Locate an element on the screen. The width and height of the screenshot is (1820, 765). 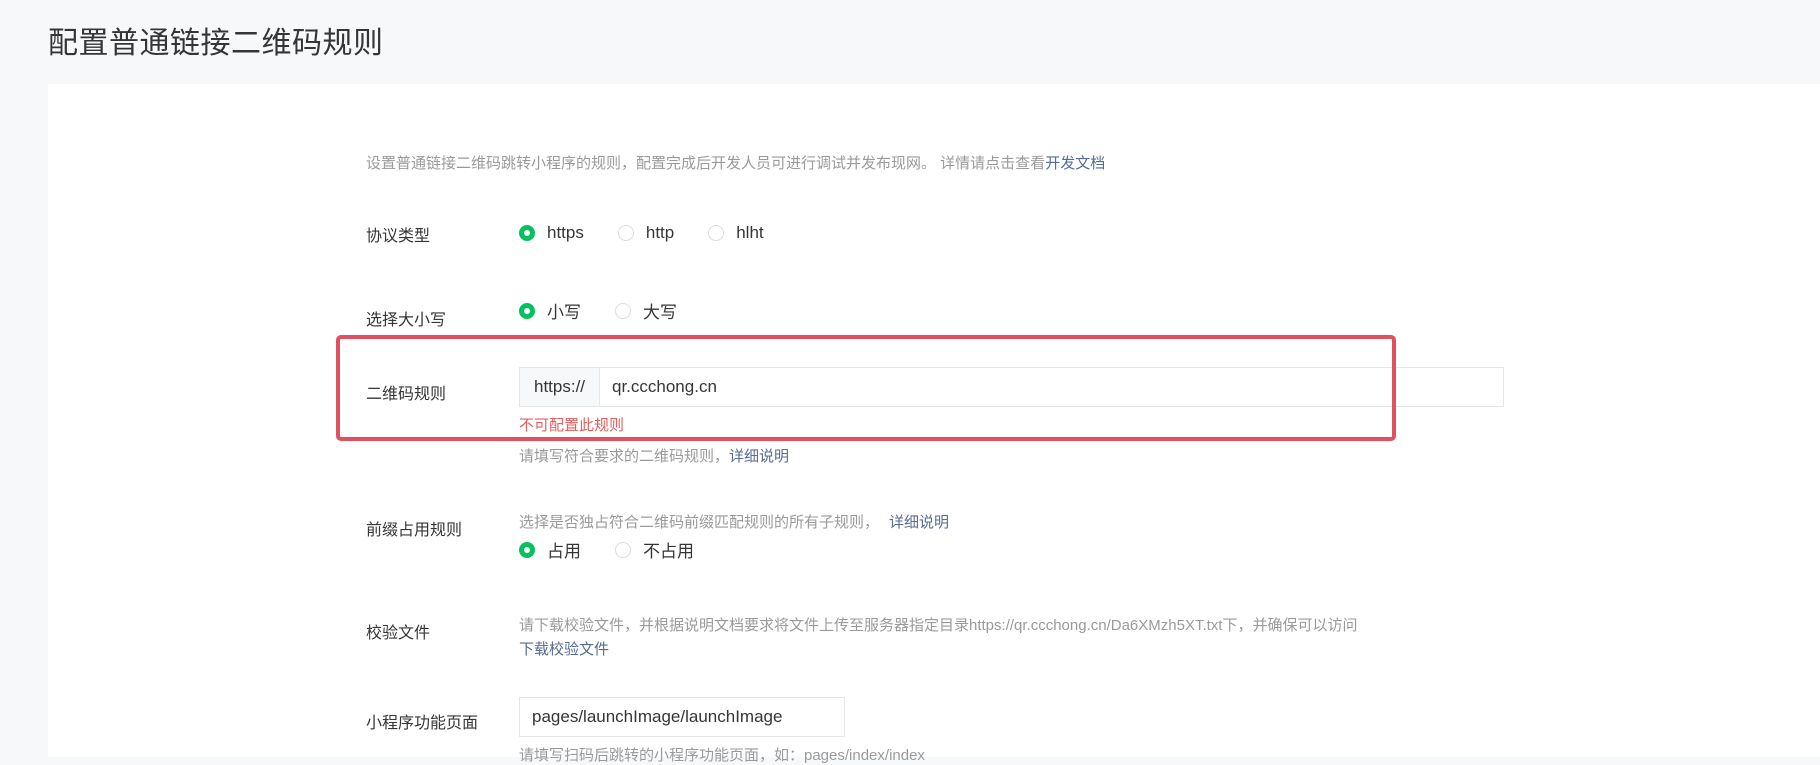
protocol-radio-group: https http hlht is located at coordinates (641, 233).